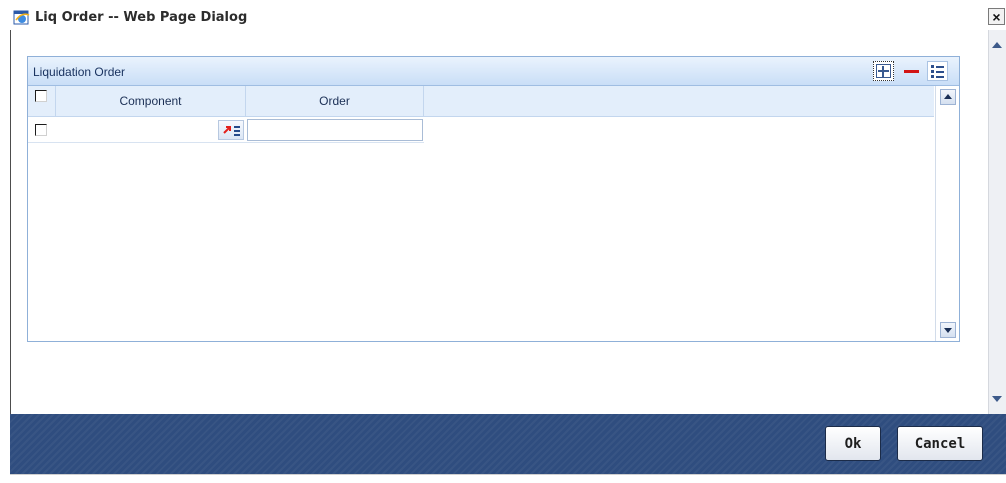 The width and height of the screenshot is (1006, 483). I want to click on grid-scrollbar, so click(947, 213).